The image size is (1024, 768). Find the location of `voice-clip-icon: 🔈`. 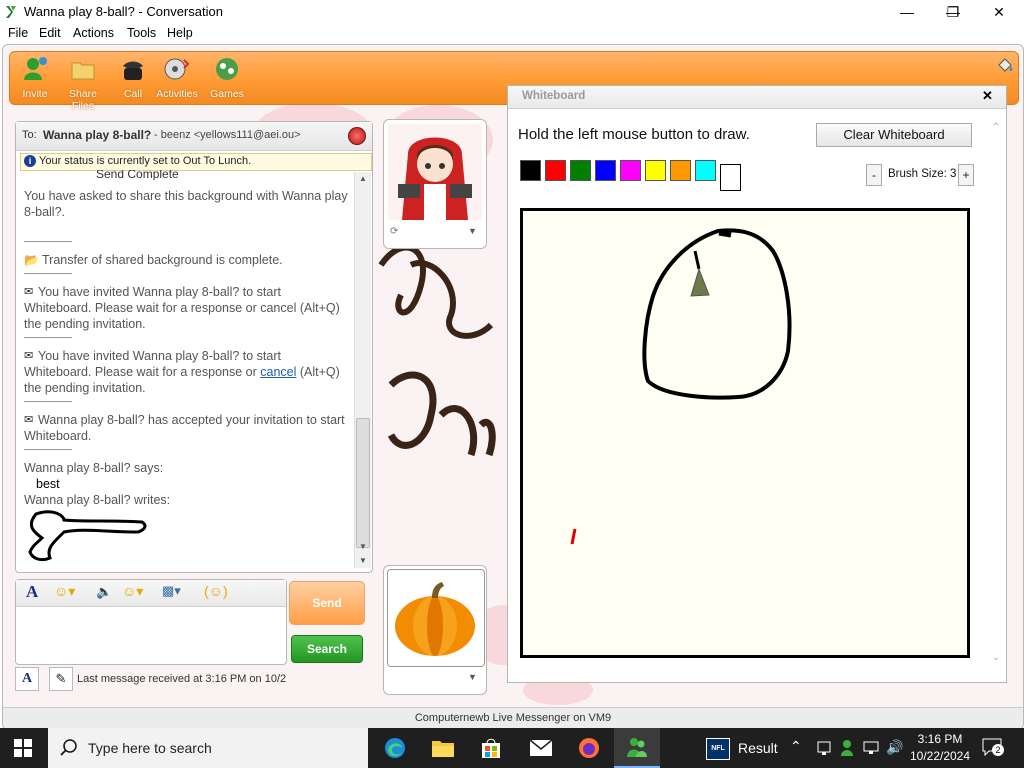

voice-clip-icon: 🔈 is located at coordinates (104, 592).